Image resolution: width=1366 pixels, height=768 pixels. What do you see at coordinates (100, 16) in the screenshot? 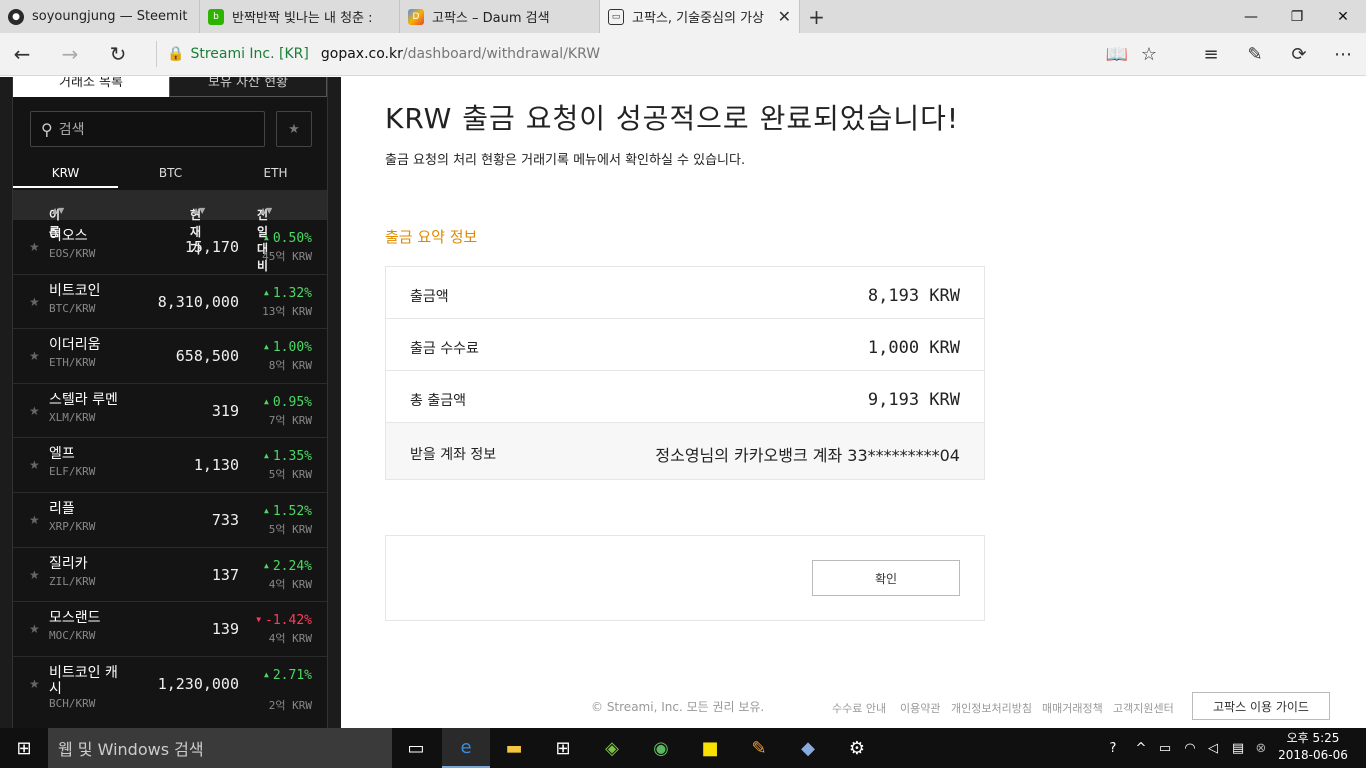
I see `tab-steemit: ● soyoungjung — Steemit` at bounding box center [100, 16].